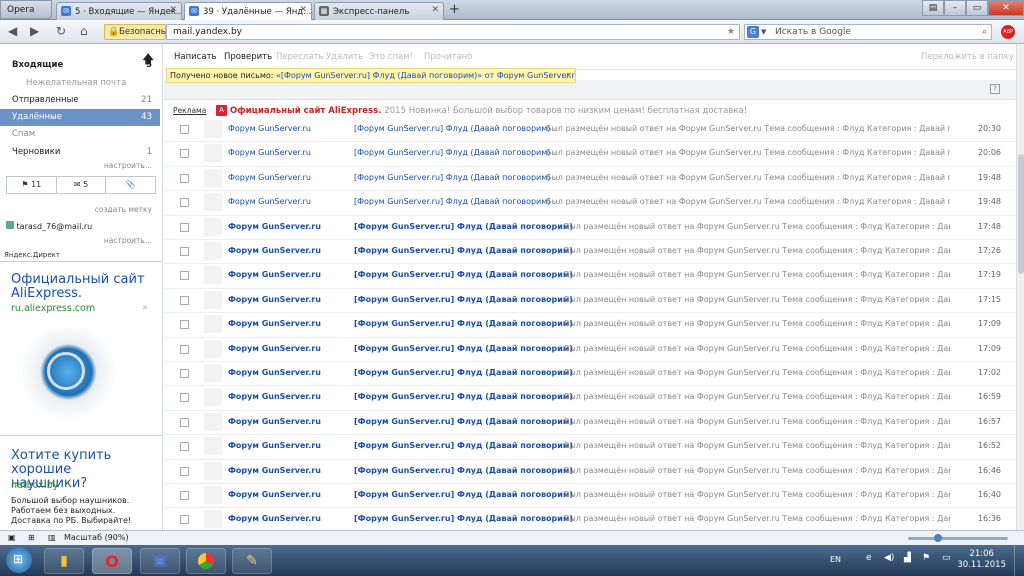 This screenshot has height=576, width=1024. What do you see at coordinates (26, 9) in the screenshot?
I see `opera-menu-button: Opera` at bounding box center [26, 9].